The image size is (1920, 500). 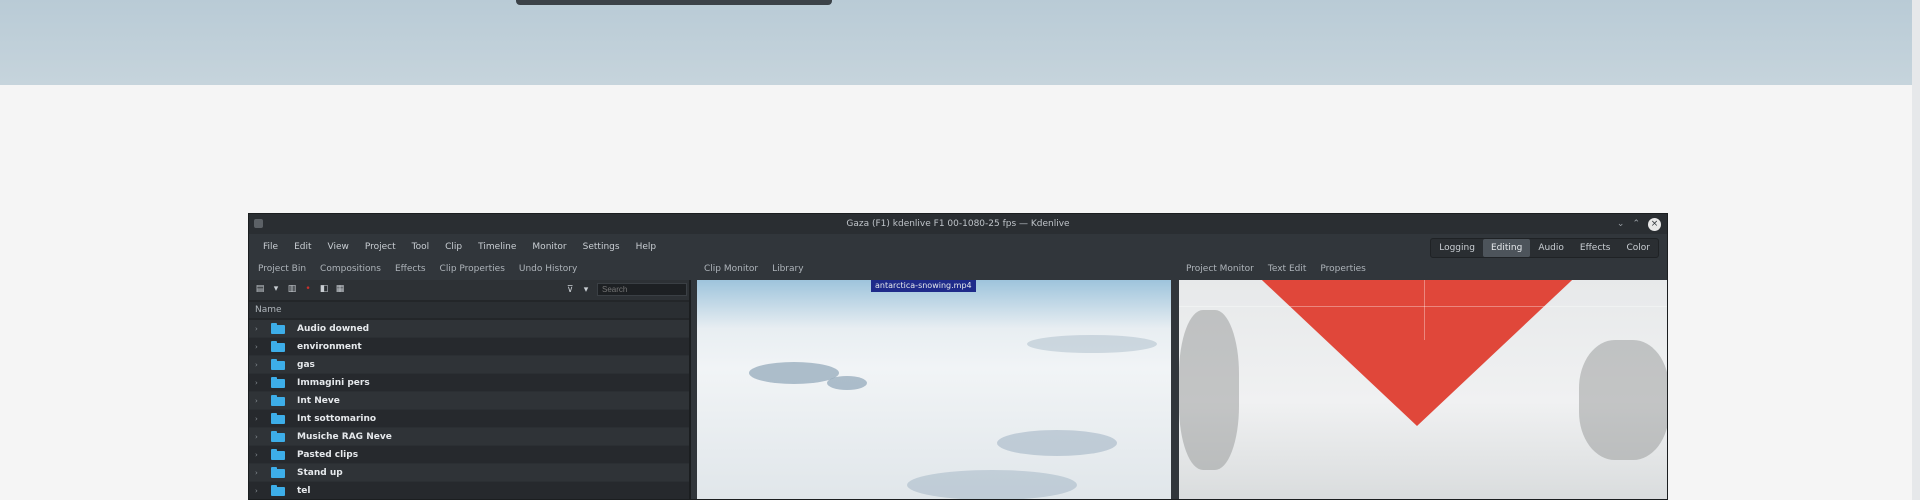 I want to click on folder-new-icon: ◧, so click(x=324, y=289).